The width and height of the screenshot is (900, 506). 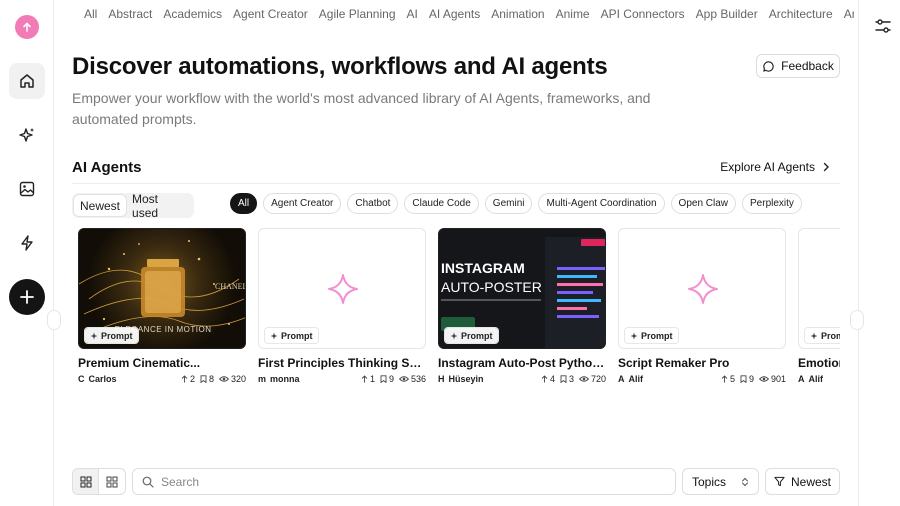 I want to click on card-author: m monna, so click(x=279, y=379).